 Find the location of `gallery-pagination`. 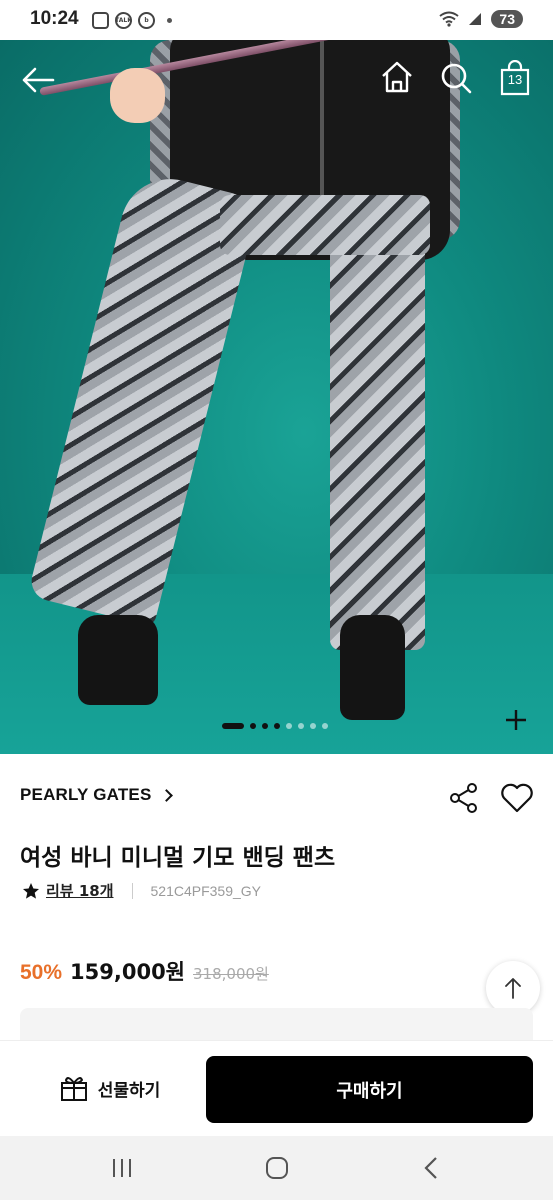

gallery-pagination is located at coordinates (275, 726).